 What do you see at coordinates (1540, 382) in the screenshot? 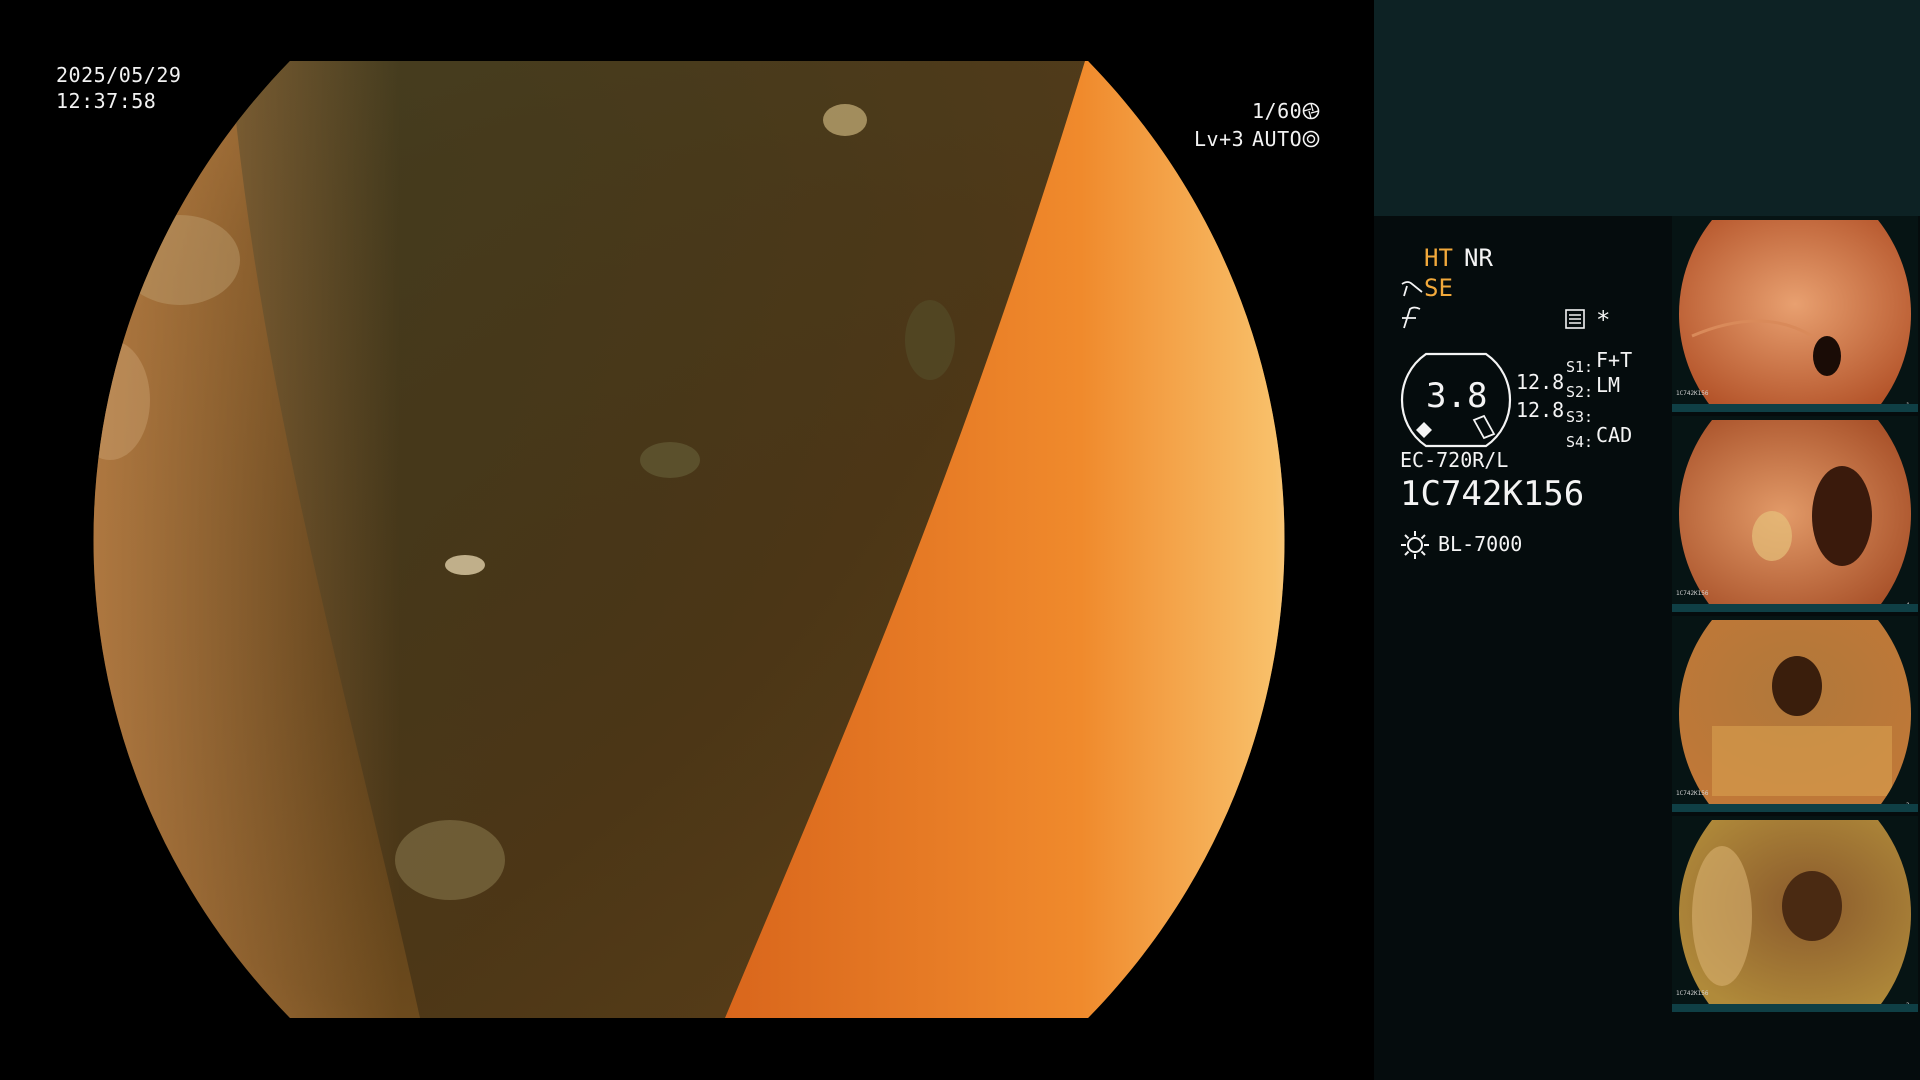
I see `setting-value-top: 12.8` at bounding box center [1540, 382].